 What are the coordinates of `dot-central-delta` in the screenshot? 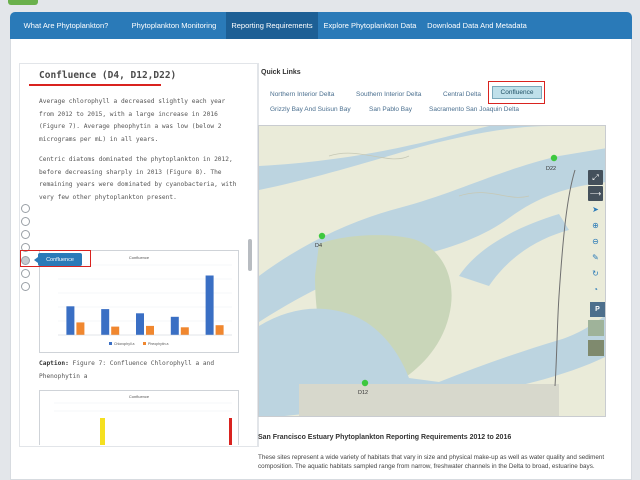 It's located at (25, 234).